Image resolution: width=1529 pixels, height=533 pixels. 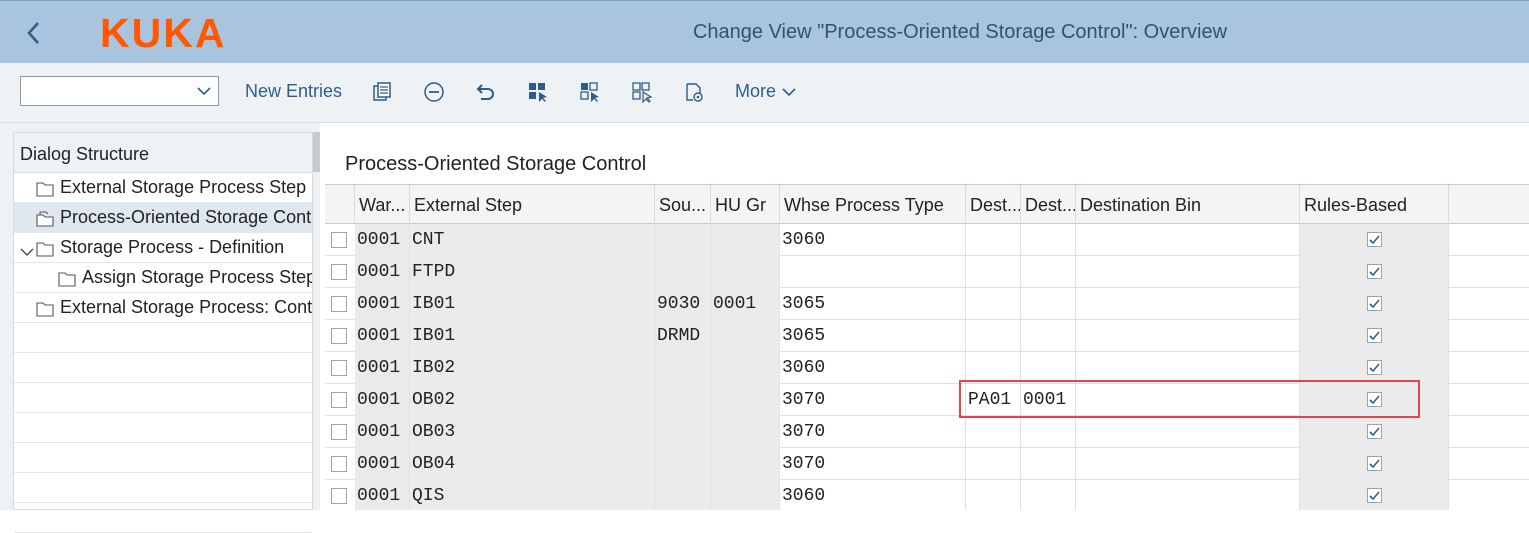 What do you see at coordinates (163, 33) in the screenshot?
I see `kuka-logo: KUKA` at bounding box center [163, 33].